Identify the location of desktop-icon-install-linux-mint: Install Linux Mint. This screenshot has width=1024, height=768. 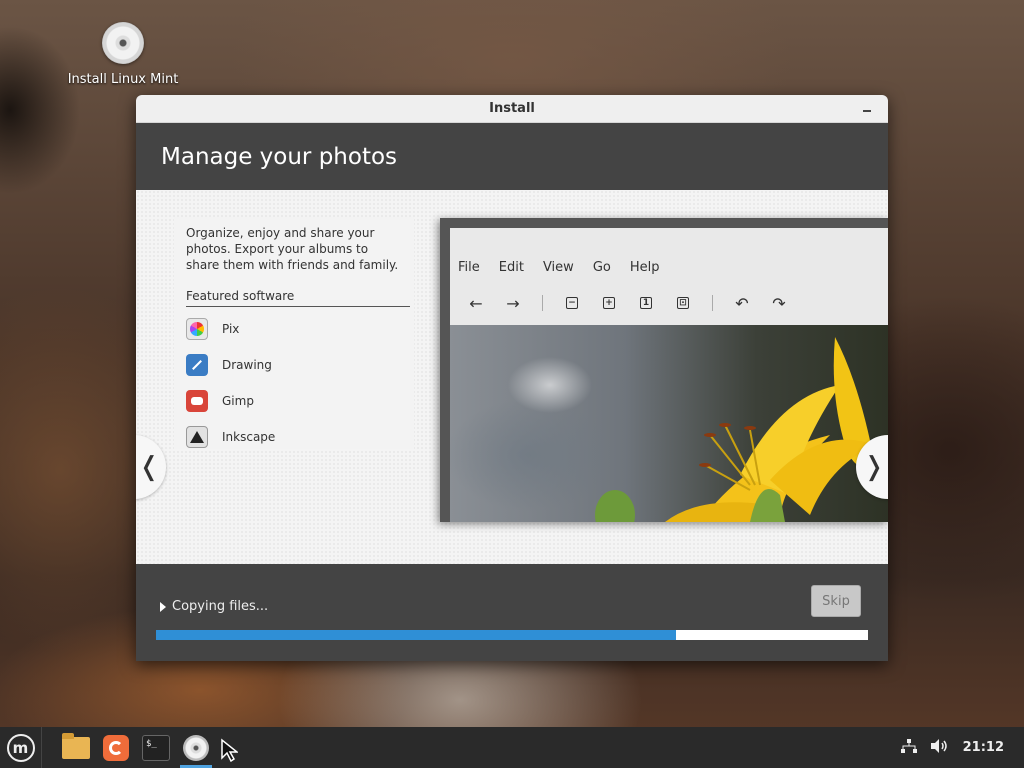
(123, 54).